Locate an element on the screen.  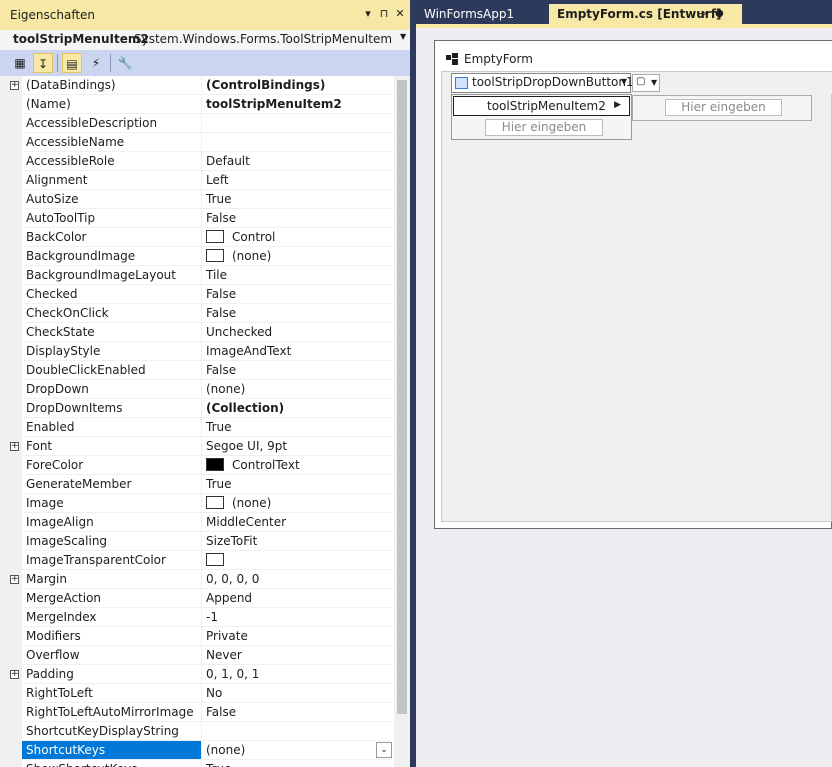
property-row: DisplayStyle ImageAndText is located at coordinates (197, 351).